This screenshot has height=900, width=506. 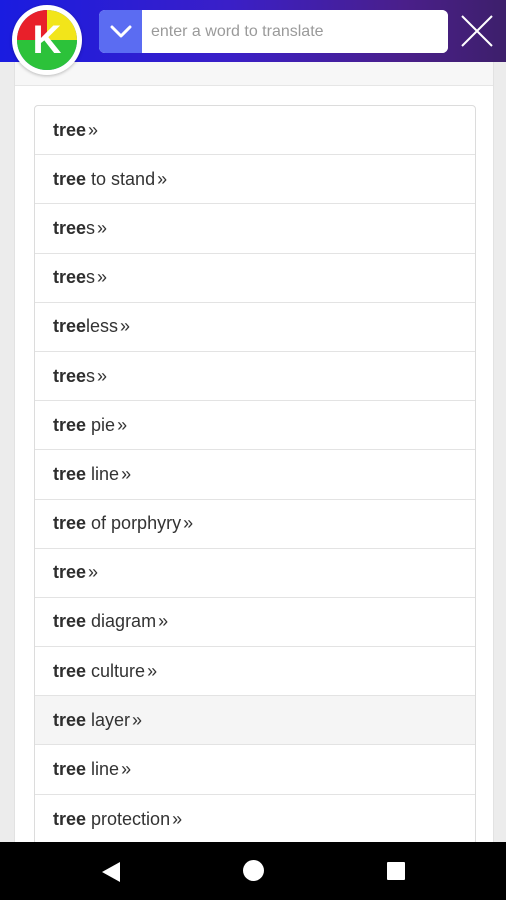 I want to click on result-item: tree culture», so click(x=255, y=672).